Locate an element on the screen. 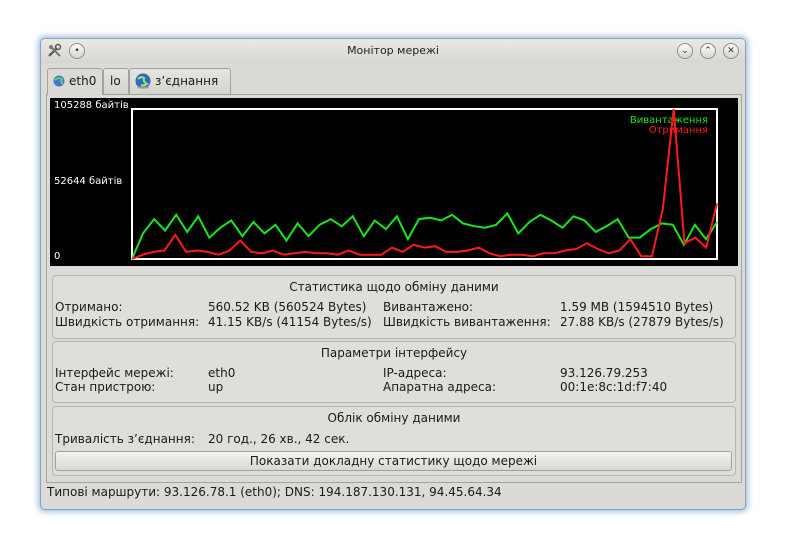 This screenshot has height=547, width=785. interface-params-title: Параметри інтерфейсу is located at coordinates (394, 353).